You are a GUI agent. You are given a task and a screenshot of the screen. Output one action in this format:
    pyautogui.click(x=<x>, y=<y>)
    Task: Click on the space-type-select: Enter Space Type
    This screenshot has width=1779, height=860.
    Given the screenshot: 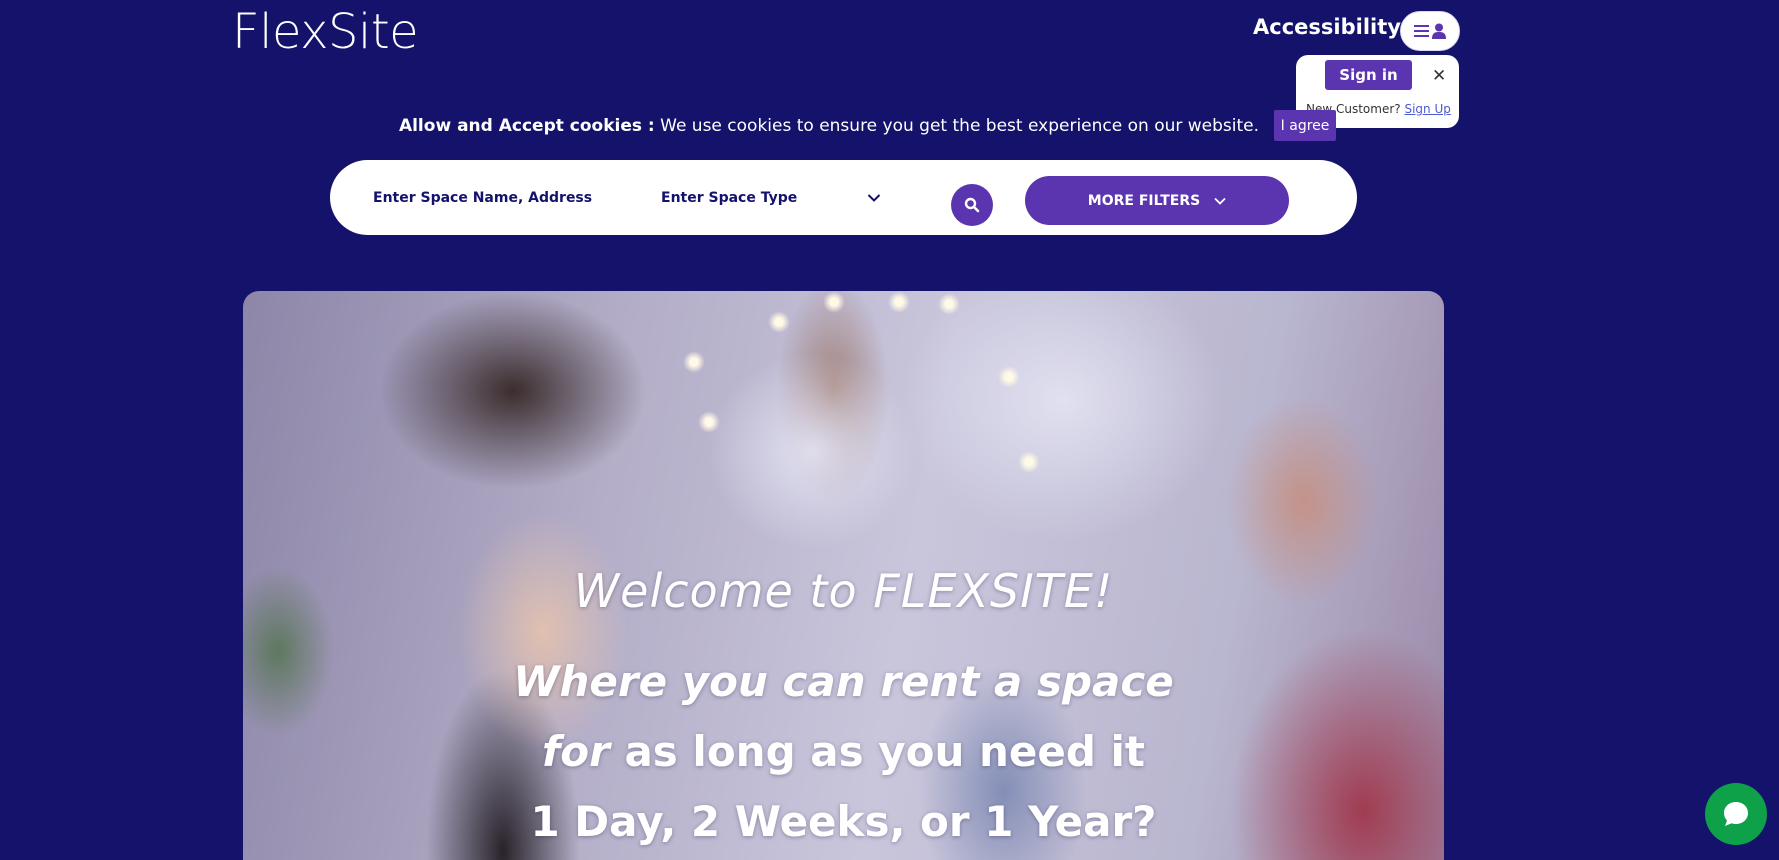 What is the action you would take?
    pyautogui.click(x=771, y=198)
    